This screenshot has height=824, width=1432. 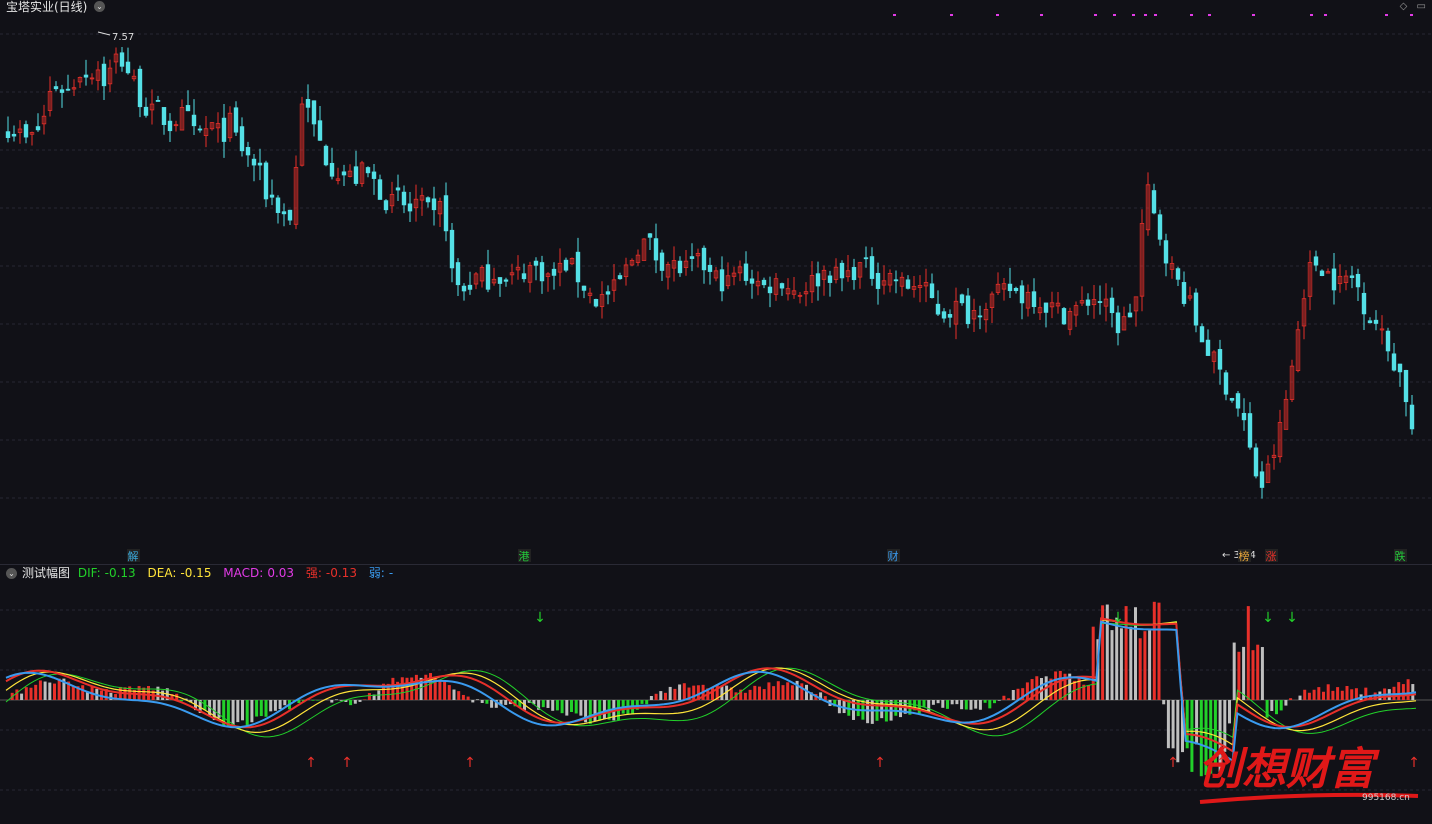 What do you see at coordinates (1244, 555) in the screenshot?
I see `event-marker: 榜` at bounding box center [1244, 555].